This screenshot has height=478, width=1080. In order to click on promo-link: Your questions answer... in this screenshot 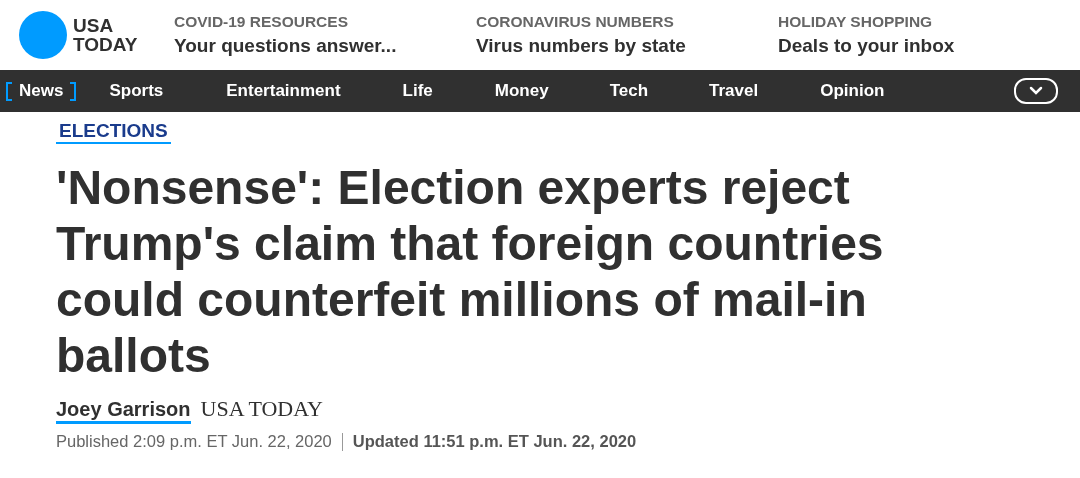, I will do `click(325, 46)`.